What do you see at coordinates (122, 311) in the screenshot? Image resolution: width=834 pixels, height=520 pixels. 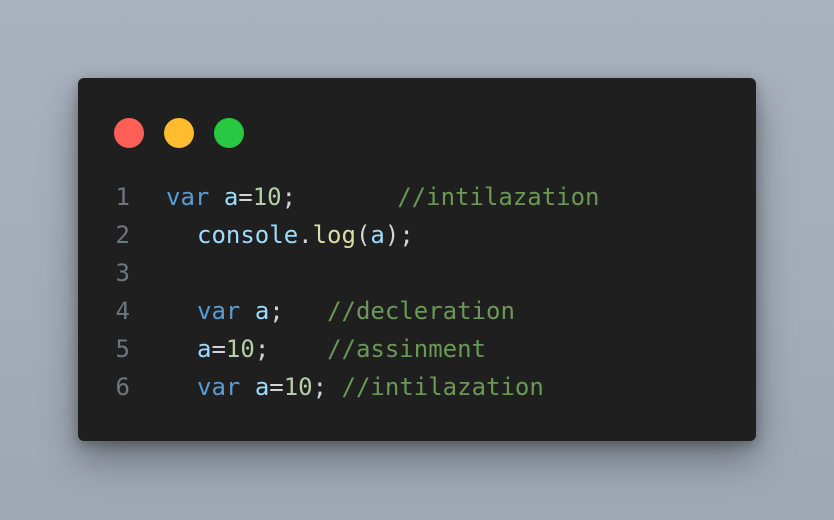 I see `line-number: 4` at bounding box center [122, 311].